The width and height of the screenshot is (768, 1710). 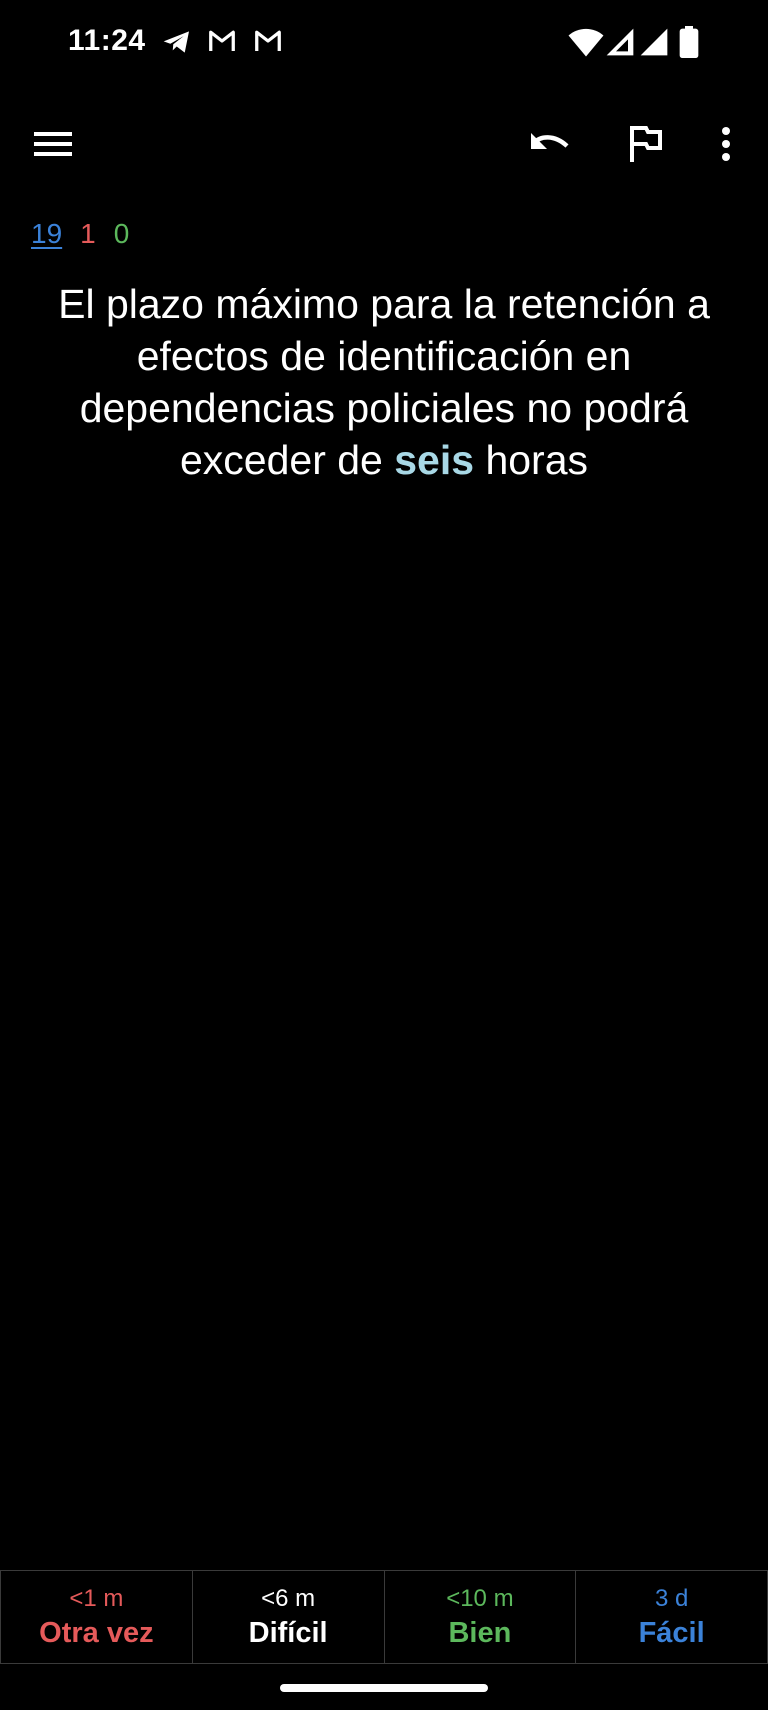 What do you see at coordinates (46, 234) in the screenshot?
I see `new-count: 19` at bounding box center [46, 234].